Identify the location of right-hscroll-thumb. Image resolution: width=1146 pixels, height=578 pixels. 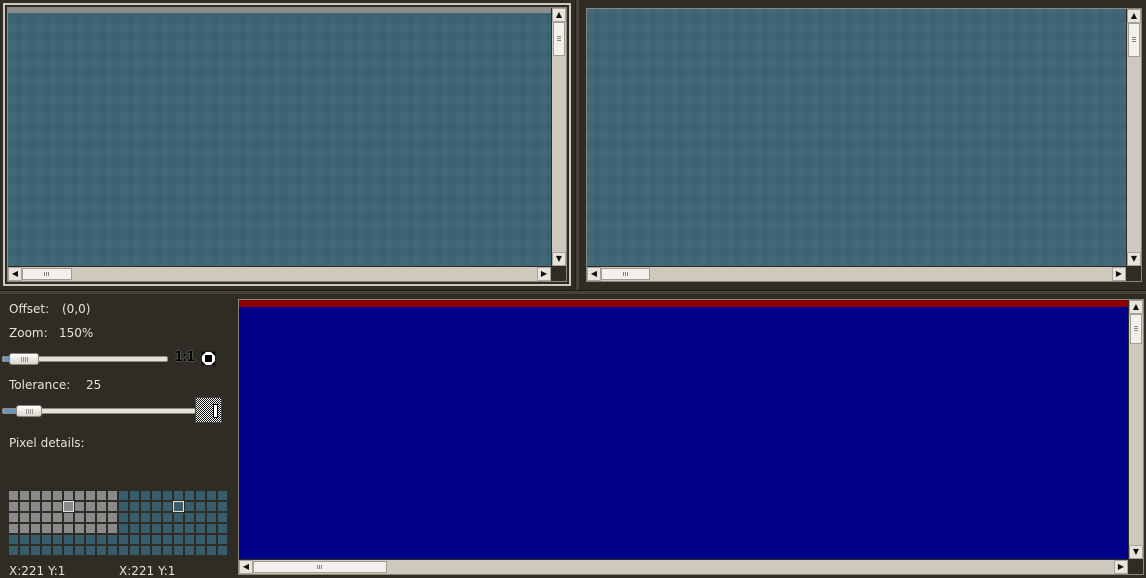
(625, 274).